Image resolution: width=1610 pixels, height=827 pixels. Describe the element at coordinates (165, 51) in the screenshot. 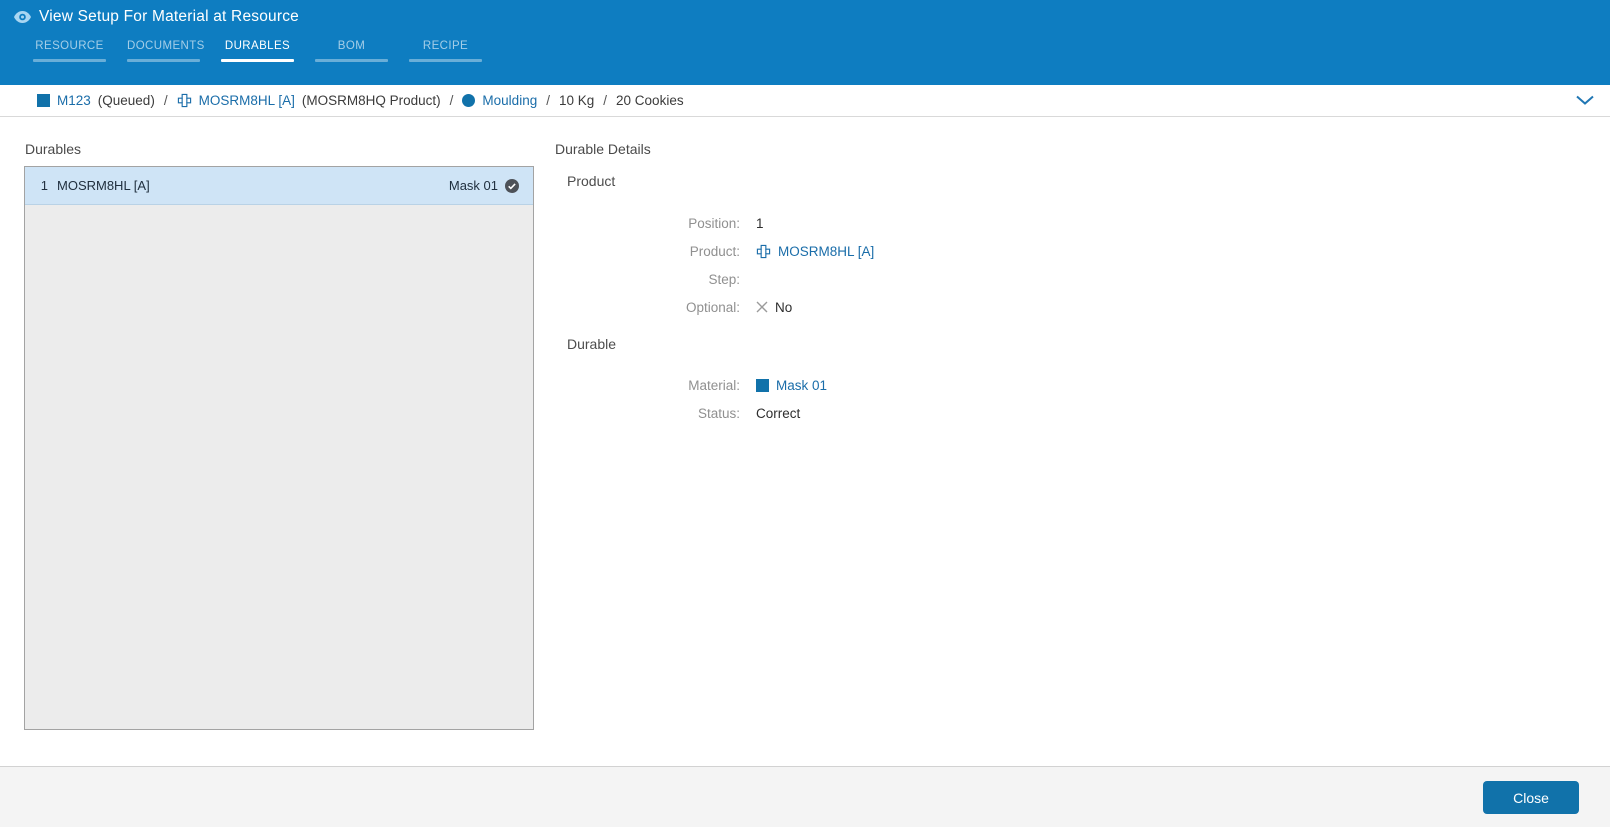

I see `tab-documents: DOCUMENTS` at that location.